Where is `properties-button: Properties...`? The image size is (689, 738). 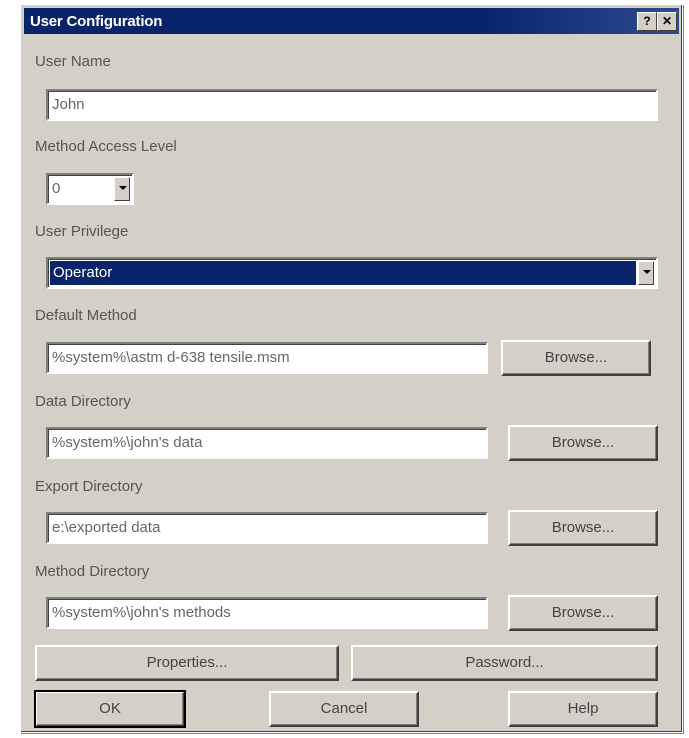 properties-button: Properties... is located at coordinates (187, 663).